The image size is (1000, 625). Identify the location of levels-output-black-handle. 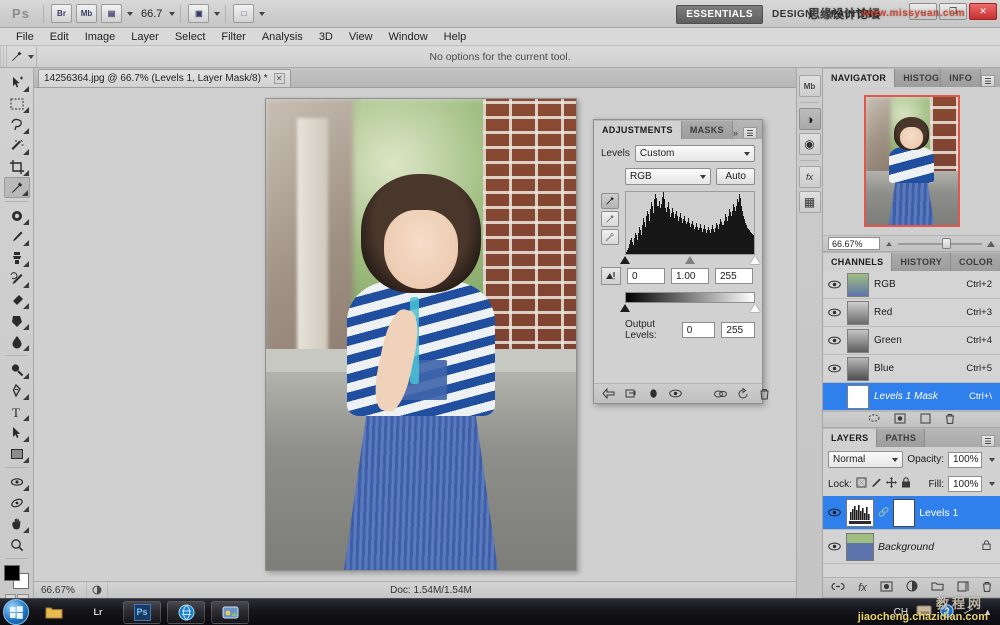
(625, 308).